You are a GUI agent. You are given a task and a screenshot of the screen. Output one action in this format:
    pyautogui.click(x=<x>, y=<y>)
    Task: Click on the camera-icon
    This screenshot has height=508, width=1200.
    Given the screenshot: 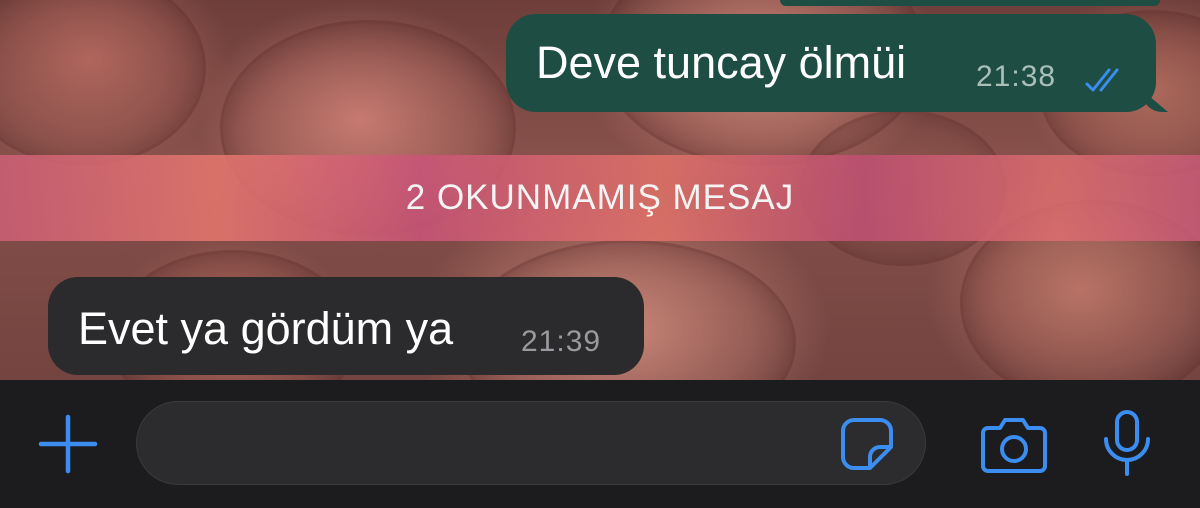 What is the action you would take?
    pyautogui.click(x=1014, y=444)
    